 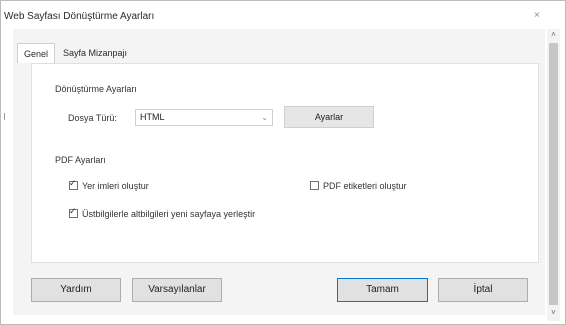 I want to click on chevron-down-icon: ˅, so click(x=553, y=313).